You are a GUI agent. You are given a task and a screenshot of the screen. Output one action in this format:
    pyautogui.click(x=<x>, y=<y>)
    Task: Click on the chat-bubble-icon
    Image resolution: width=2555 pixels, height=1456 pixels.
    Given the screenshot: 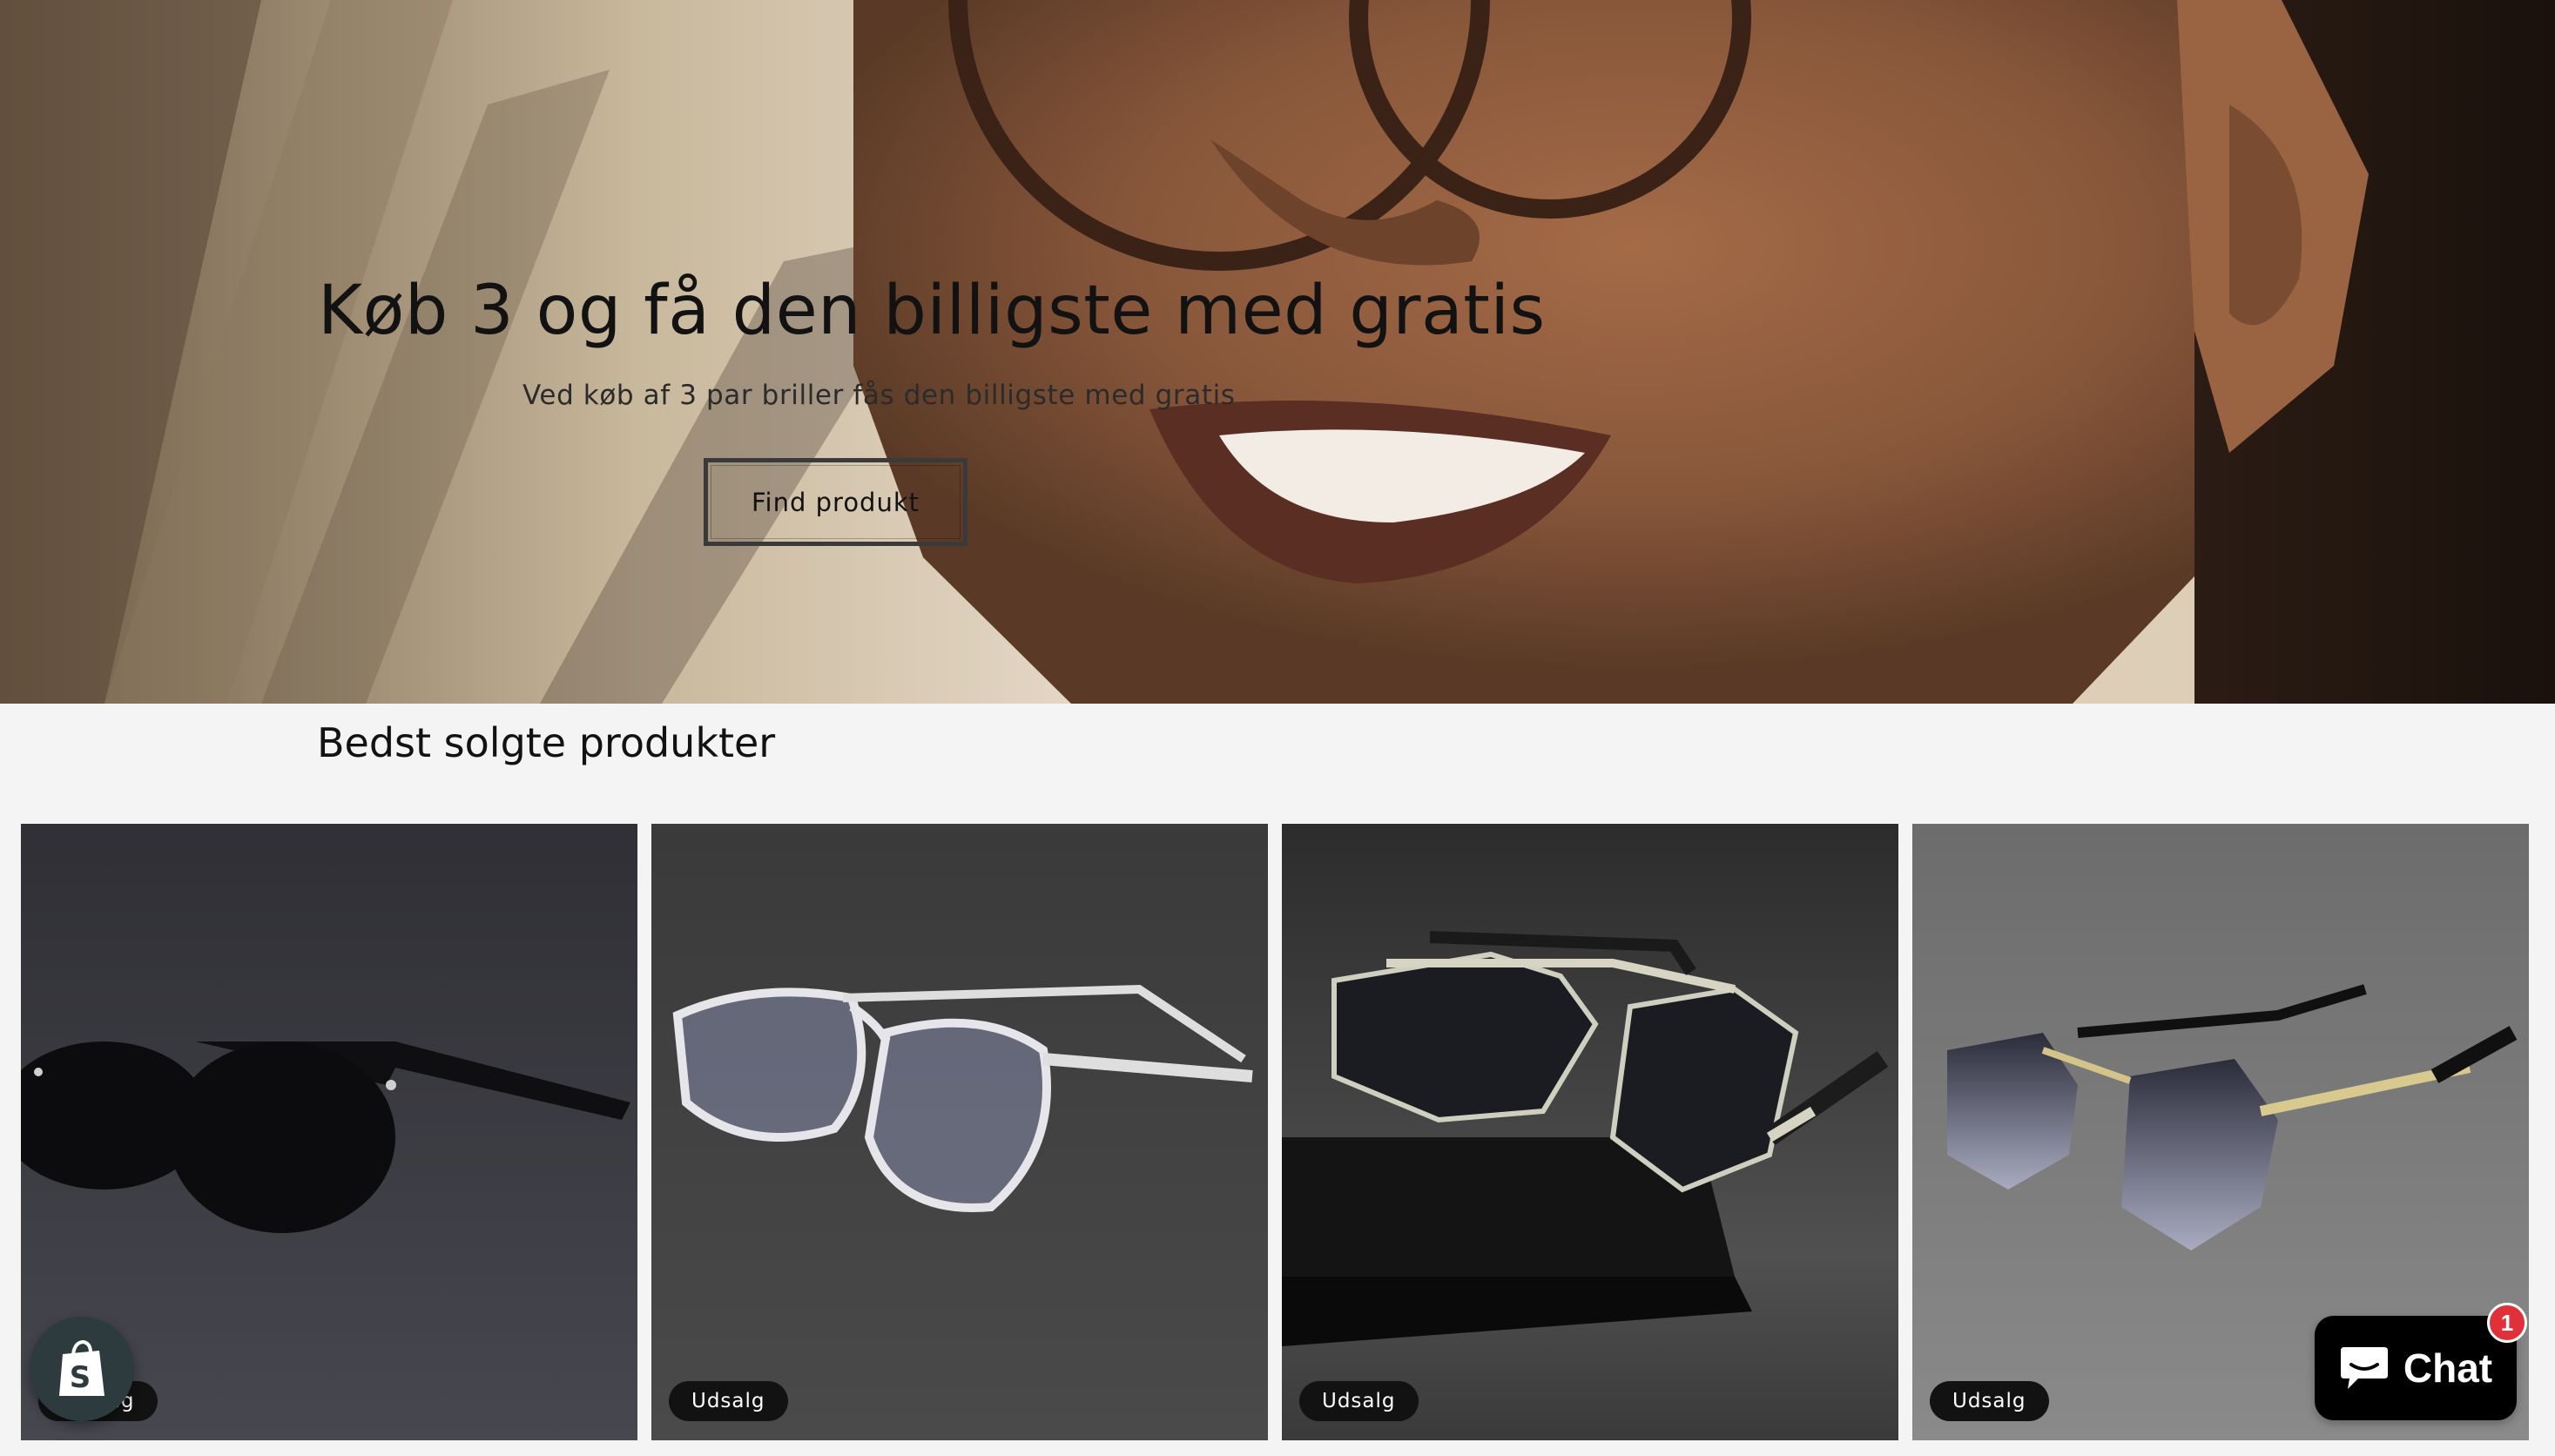 What is the action you would take?
    pyautogui.click(x=2364, y=1368)
    